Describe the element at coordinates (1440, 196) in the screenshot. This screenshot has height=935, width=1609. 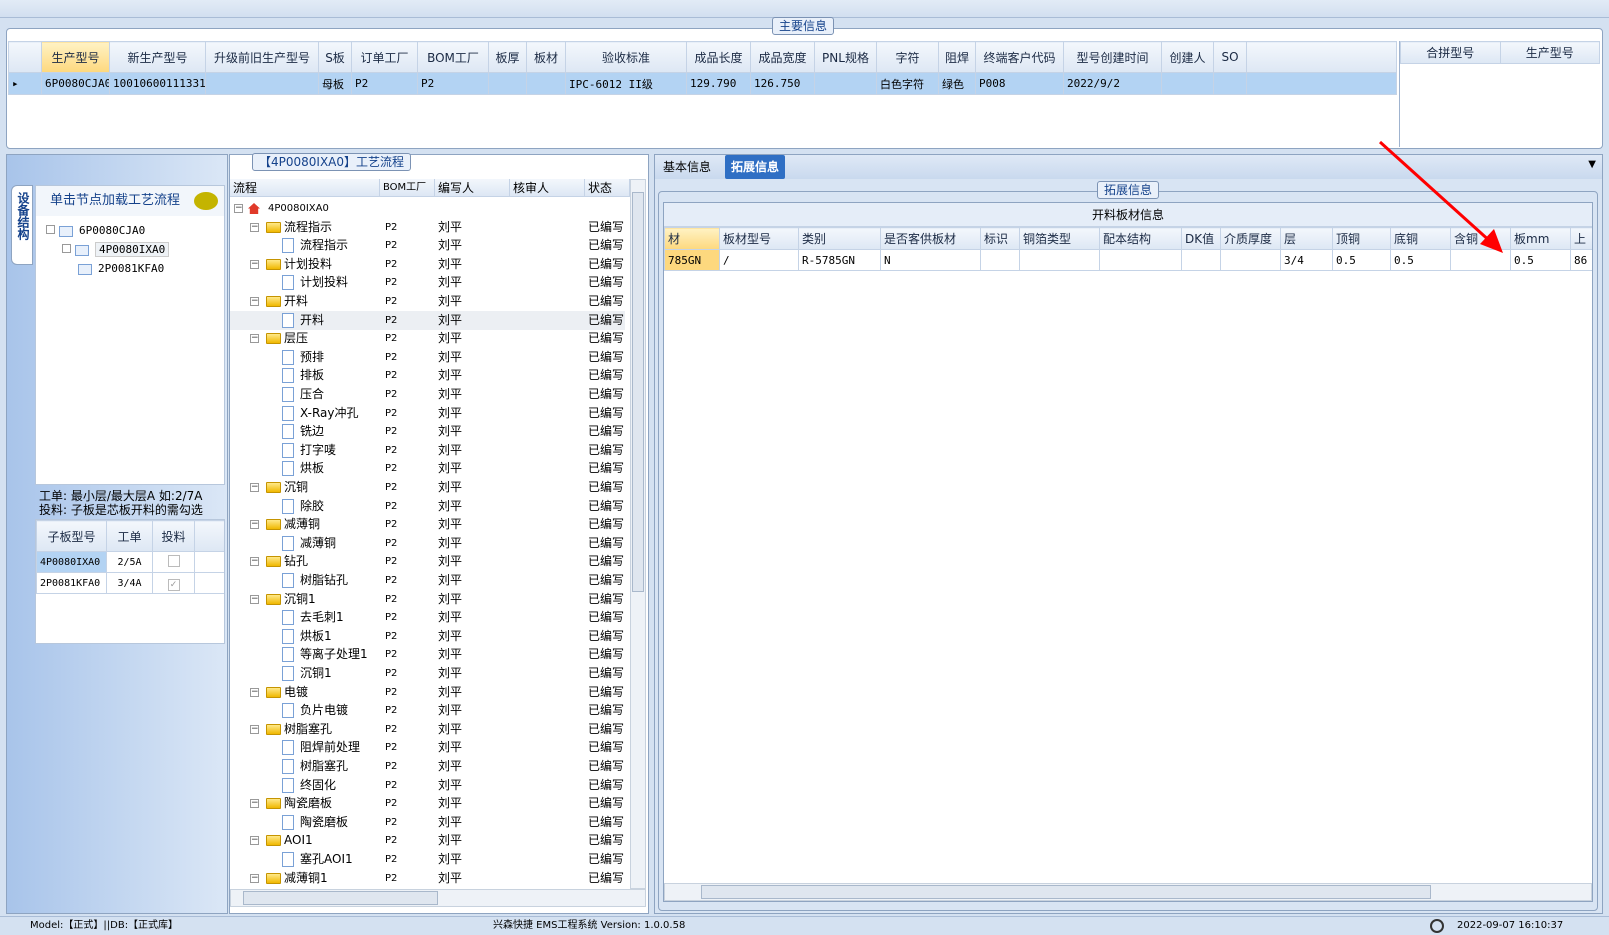
I see `annotation-arrow` at that location.